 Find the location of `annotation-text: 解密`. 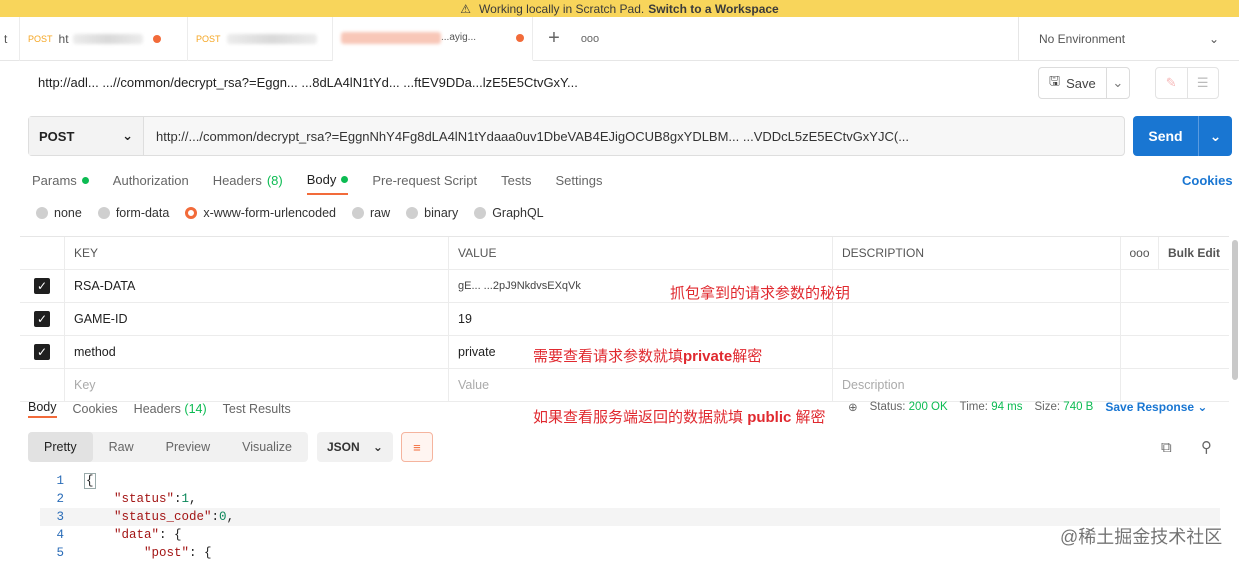

annotation-text: 解密 is located at coordinates (810, 417).